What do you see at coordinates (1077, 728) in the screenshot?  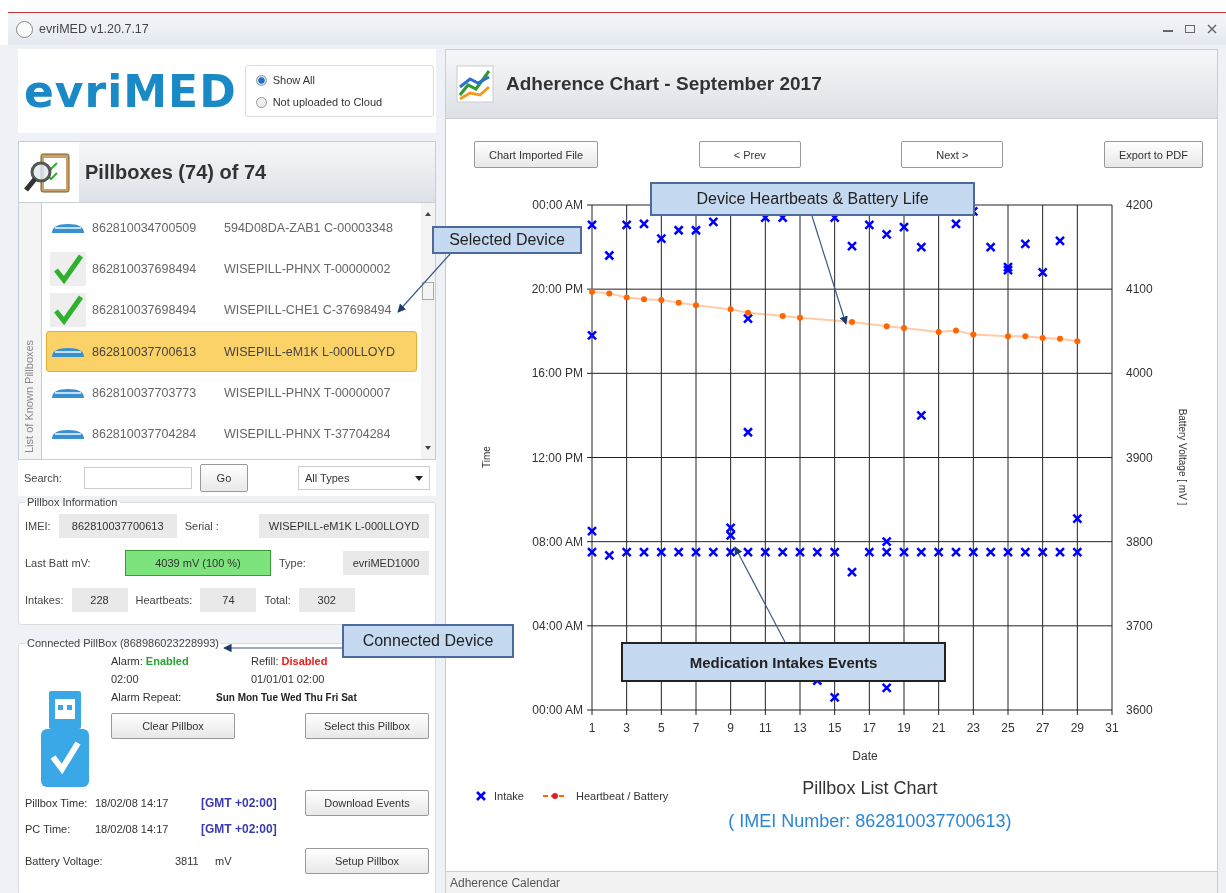 I see `axis-tick: 29` at bounding box center [1077, 728].